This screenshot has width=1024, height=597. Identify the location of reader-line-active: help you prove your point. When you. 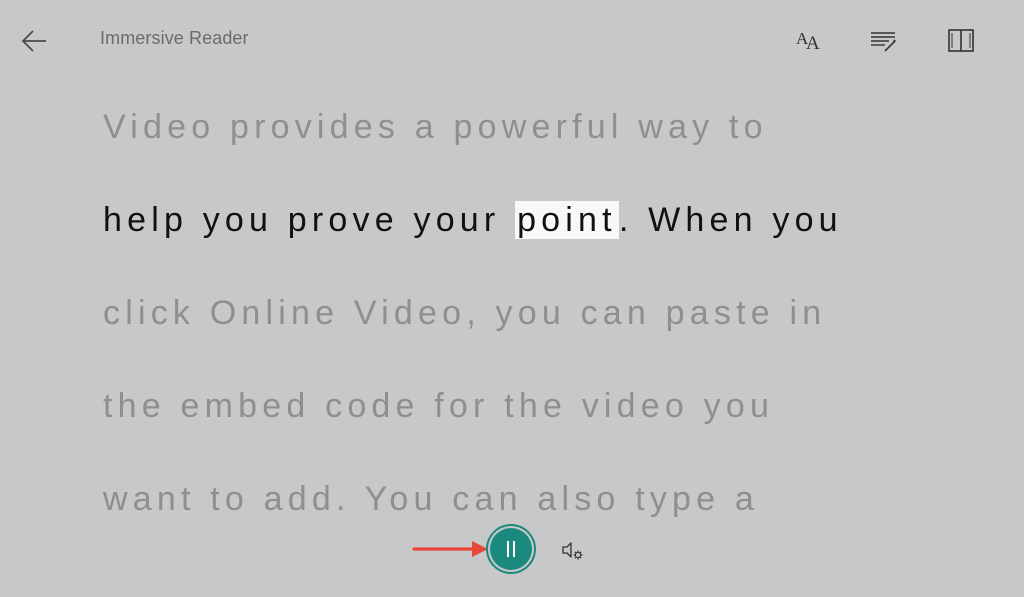
(543, 241).